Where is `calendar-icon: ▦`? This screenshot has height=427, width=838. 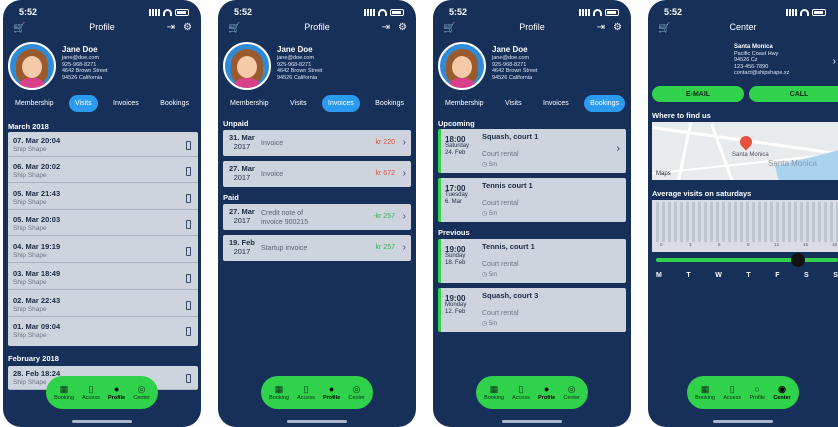
calendar-icon: ▦ is located at coordinates (705, 389).